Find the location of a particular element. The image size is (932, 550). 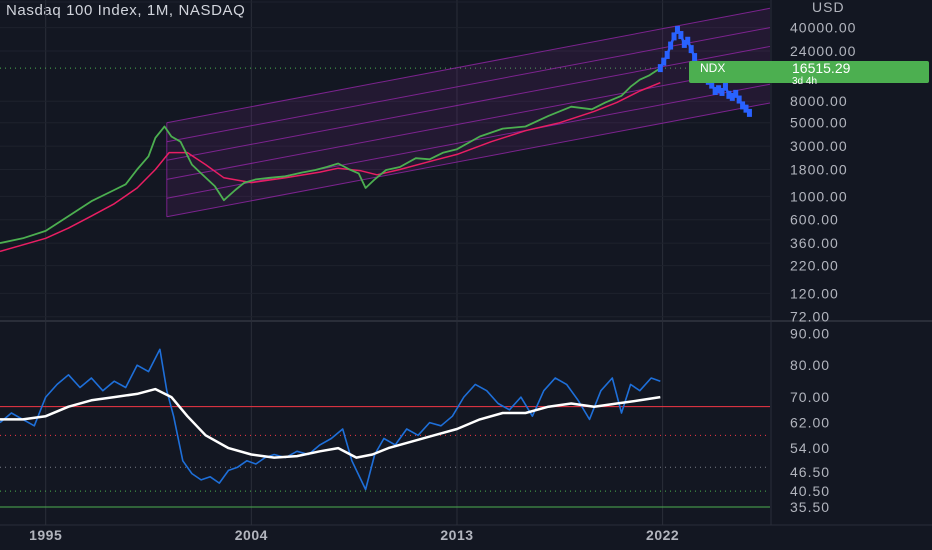

price-tick-label-7: 1000.00 is located at coordinates (819, 196).